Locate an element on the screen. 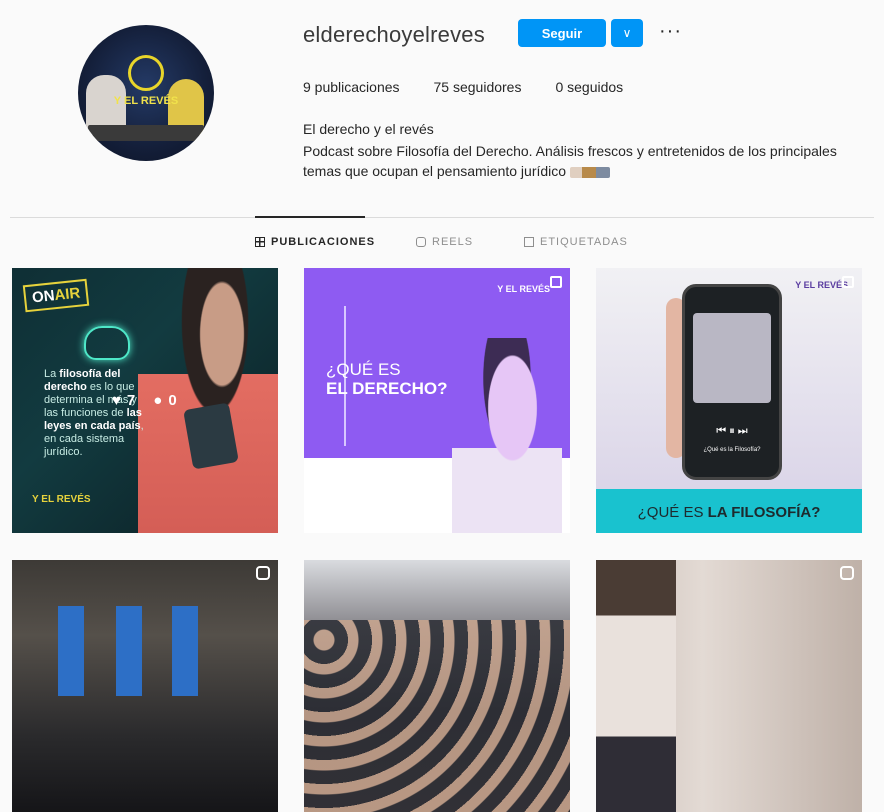 The width and height of the screenshot is (884, 812). avatar-logo-text: Y EL REVÉS is located at coordinates (146, 101).